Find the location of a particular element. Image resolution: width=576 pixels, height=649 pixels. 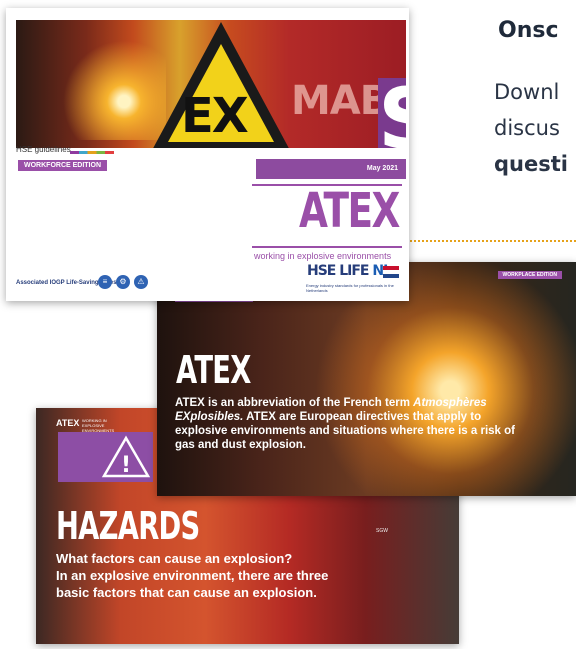

color-strip is located at coordinates (92, 152).